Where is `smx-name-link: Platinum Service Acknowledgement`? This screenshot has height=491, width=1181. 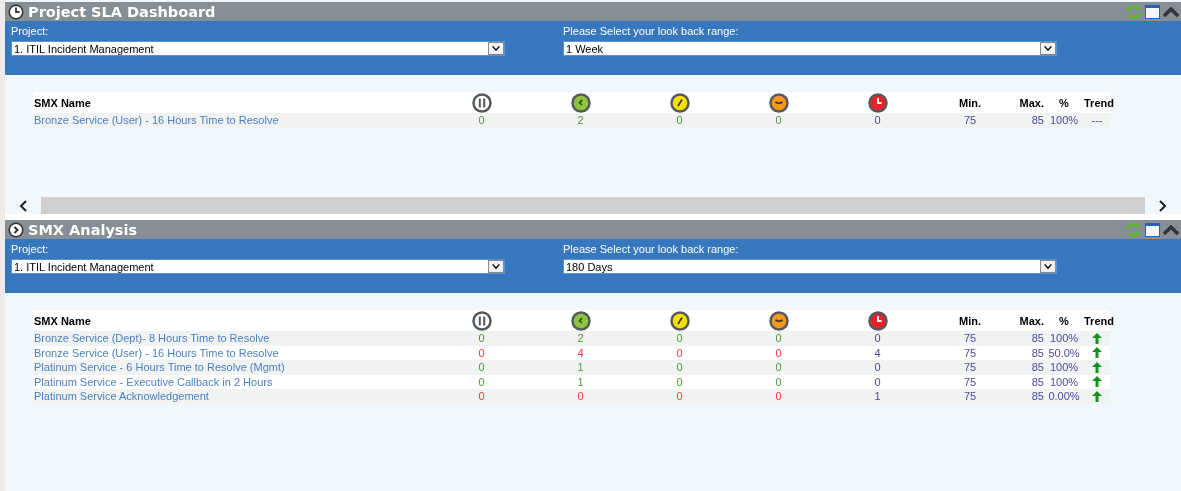
smx-name-link: Platinum Service Acknowledgement is located at coordinates (121, 396).